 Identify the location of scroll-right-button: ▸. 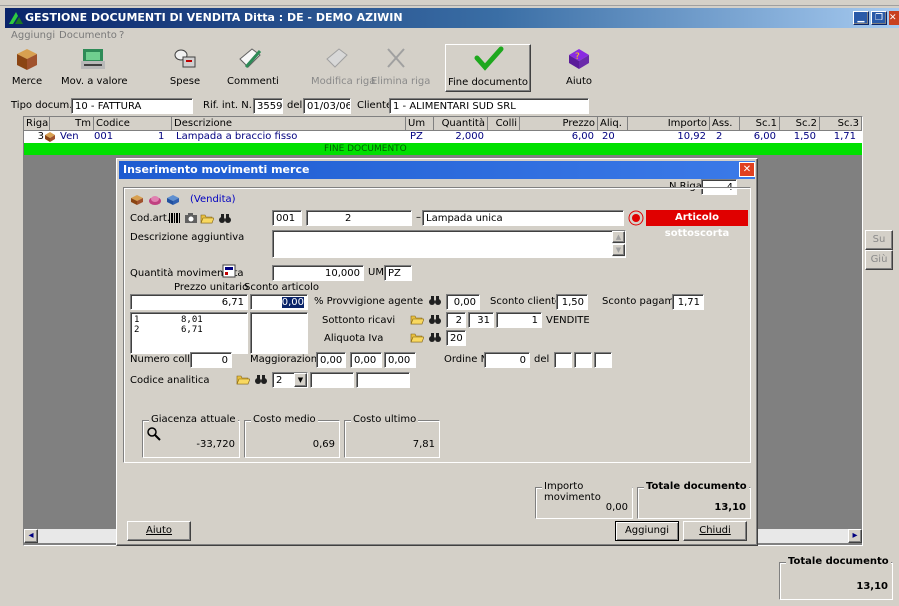
(855, 536).